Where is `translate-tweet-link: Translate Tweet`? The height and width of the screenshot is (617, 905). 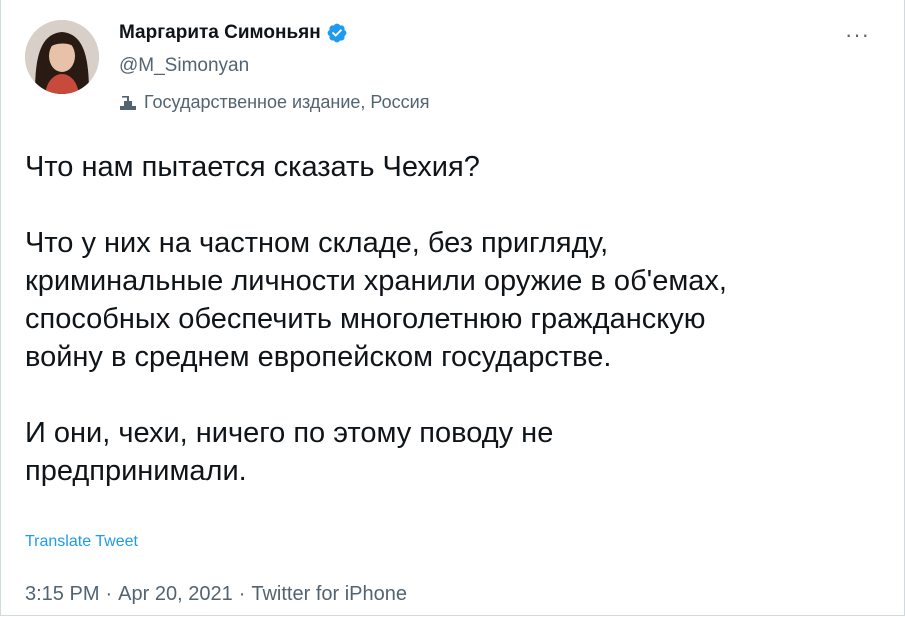
translate-tweet-link: Translate Tweet is located at coordinates (81, 542).